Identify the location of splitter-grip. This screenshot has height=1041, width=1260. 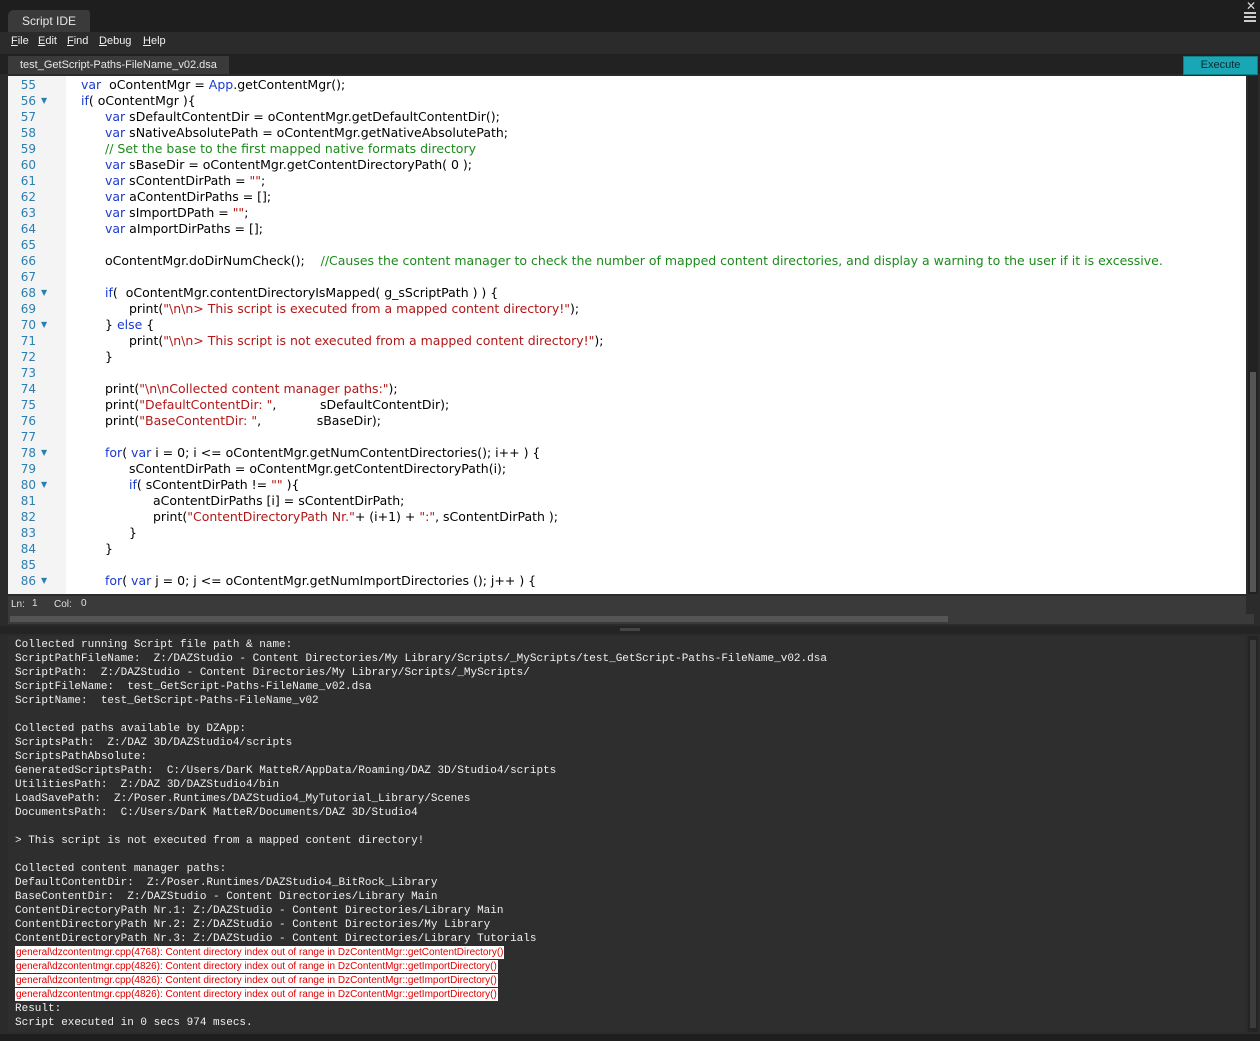
(630, 629).